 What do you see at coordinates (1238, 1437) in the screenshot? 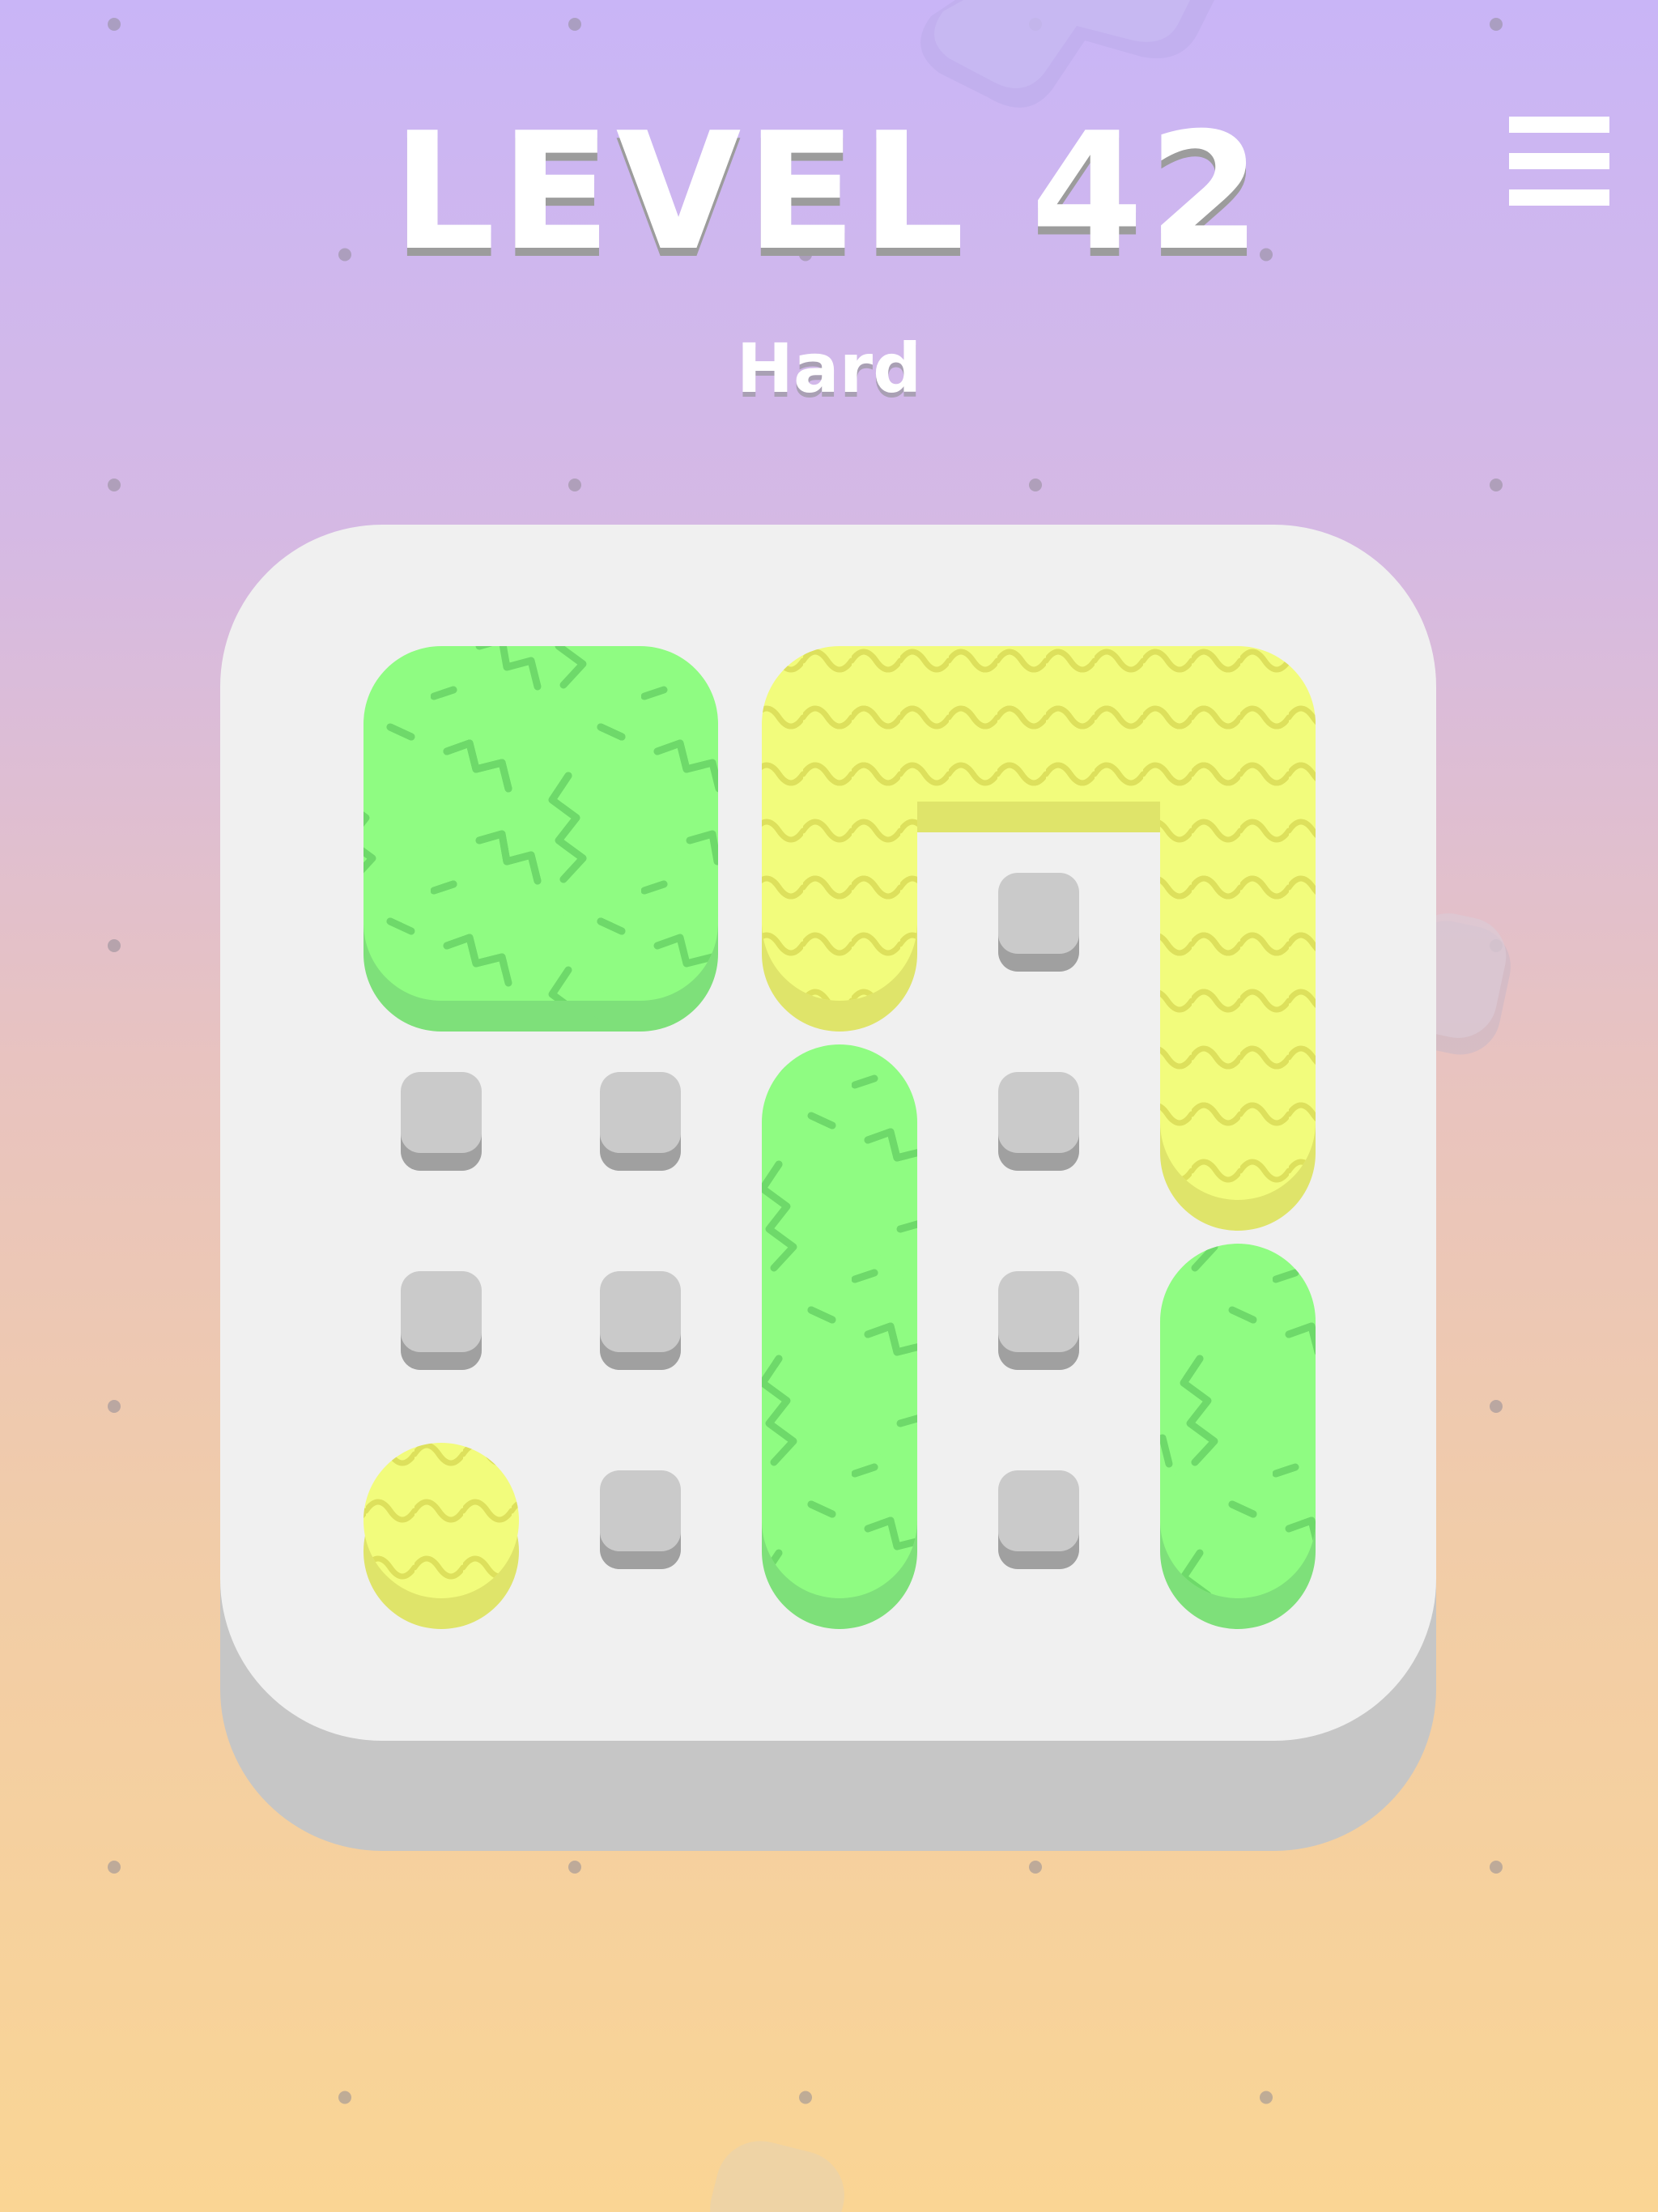
I see `green-tall-right-piece` at bounding box center [1238, 1437].